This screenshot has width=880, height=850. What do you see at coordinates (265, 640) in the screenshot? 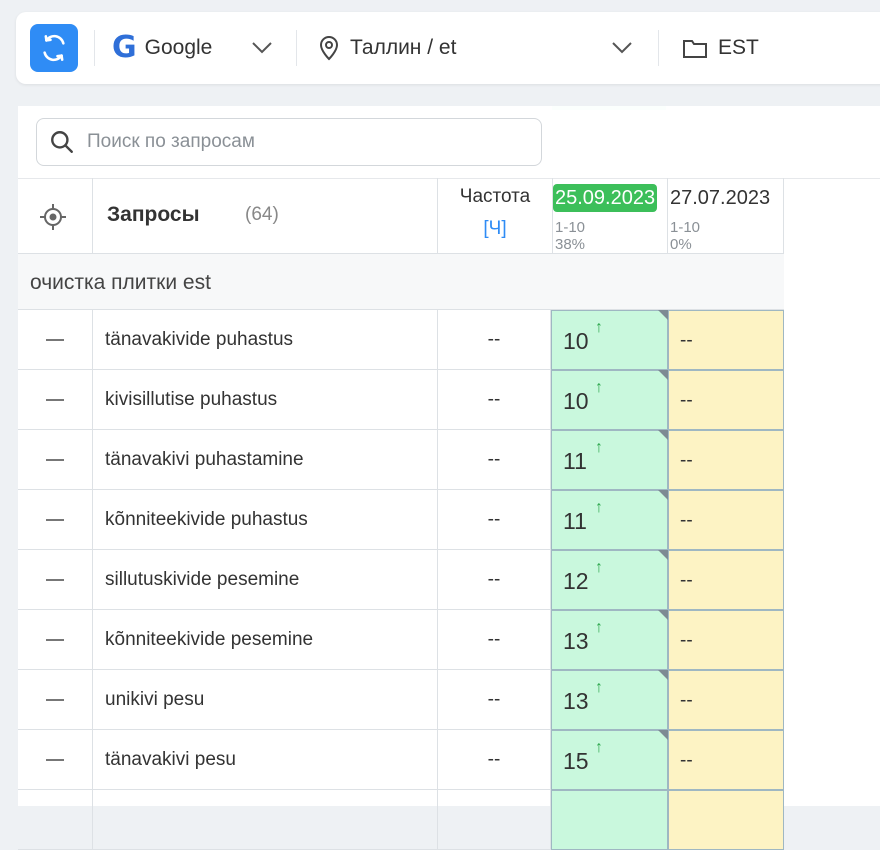
I see `keyword-cell: kõnniteekivide pesemine` at bounding box center [265, 640].